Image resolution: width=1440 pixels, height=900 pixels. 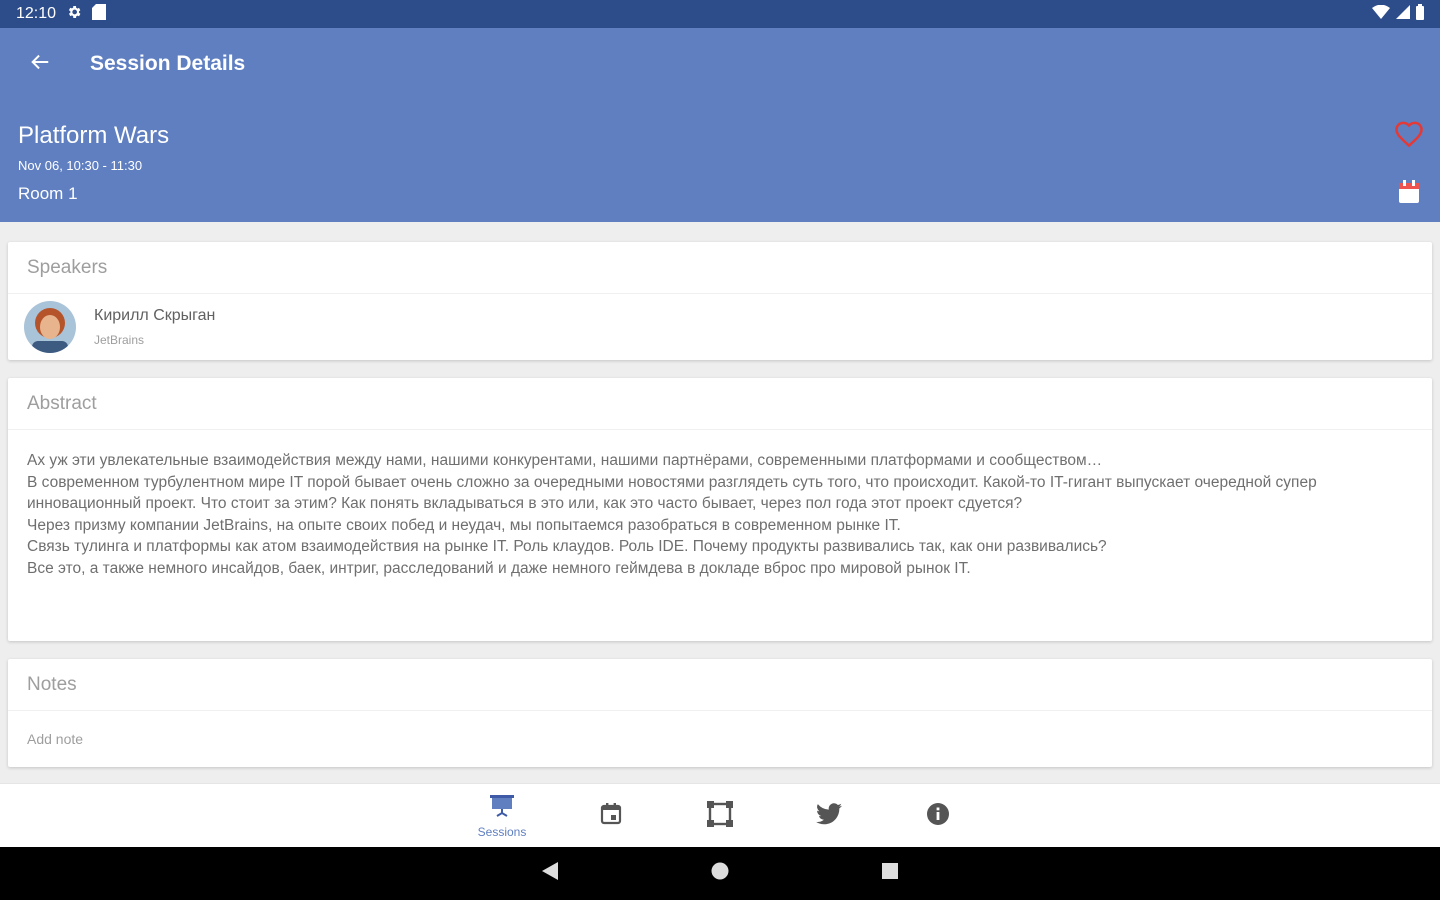 What do you see at coordinates (720, 739) in the screenshot?
I see `add-note-input: Add note` at bounding box center [720, 739].